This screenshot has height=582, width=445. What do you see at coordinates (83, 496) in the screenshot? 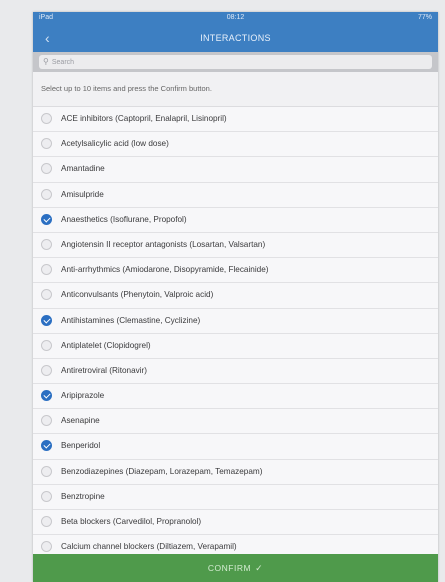
I see `list-item-label: Benztropine` at bounding box center [83, 496].